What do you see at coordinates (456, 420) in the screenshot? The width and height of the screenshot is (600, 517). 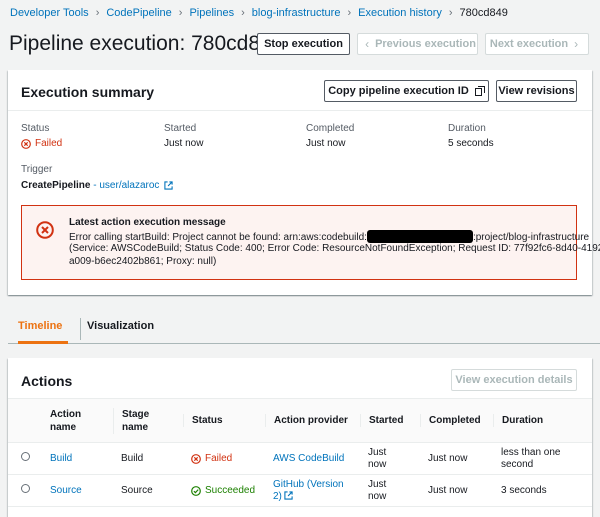 I see `column-header-completed: Completed` at bounding box center [456, 420].